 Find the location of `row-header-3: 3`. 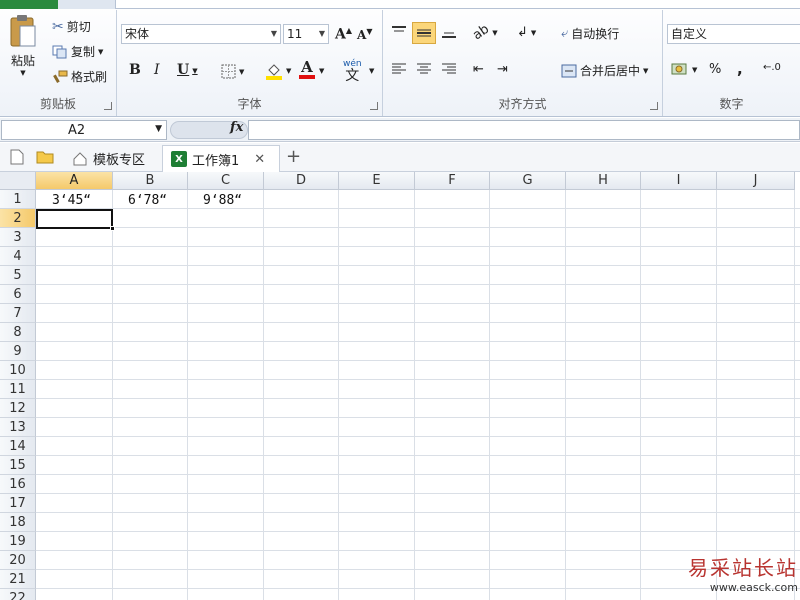

row-header-3: 3 is located at coordinates (18, 237).